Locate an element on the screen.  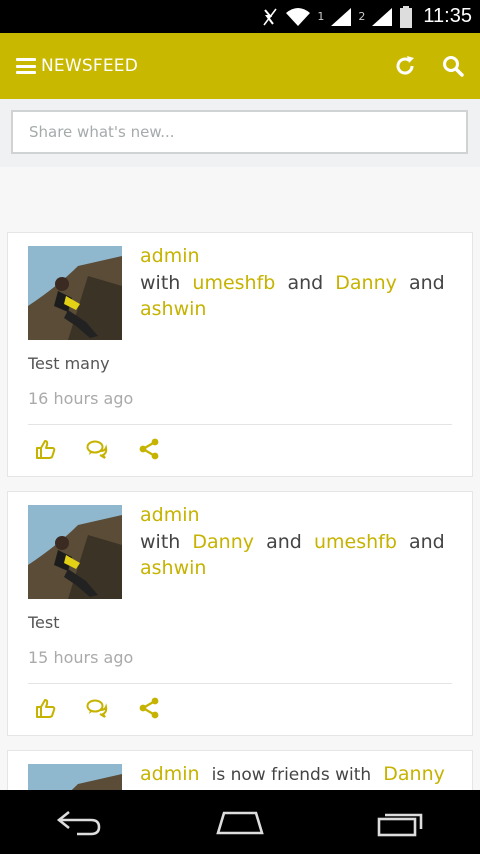
app-bar: NEWSFEED is located at coordinates (240, 66).